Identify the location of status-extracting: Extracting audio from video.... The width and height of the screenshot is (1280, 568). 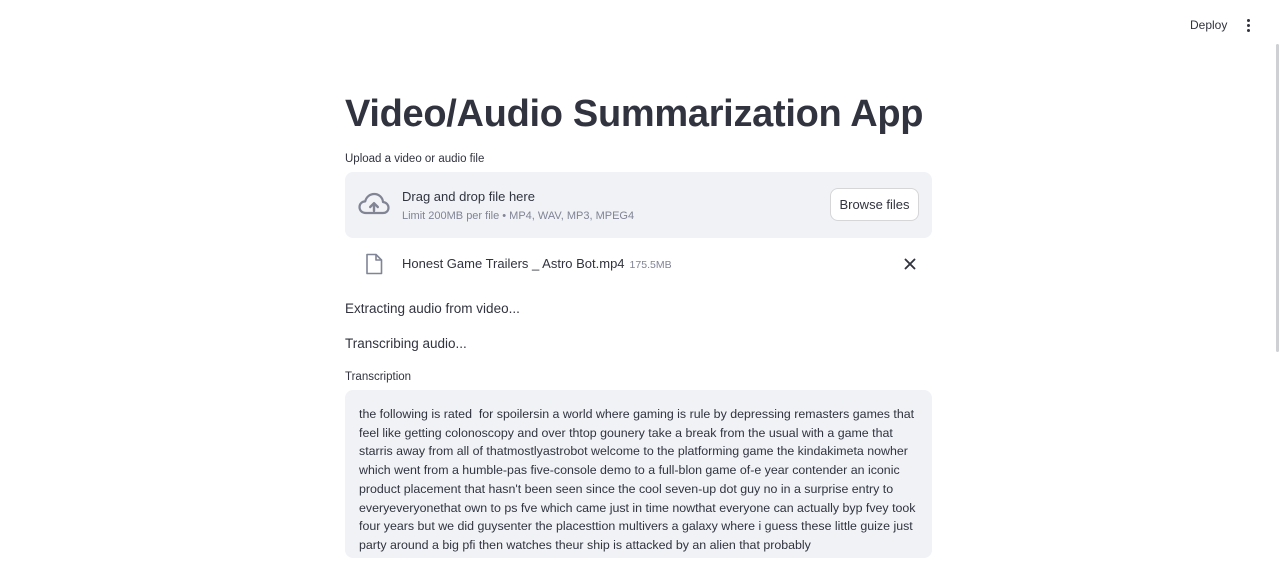
(432, 308).